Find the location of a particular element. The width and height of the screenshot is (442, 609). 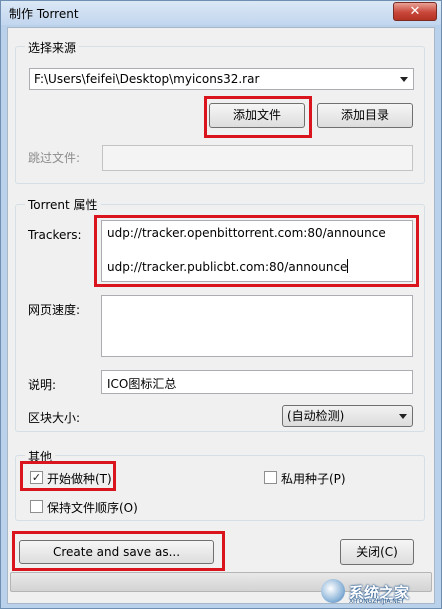

web-seed-input is located at coordinates (257, 326).